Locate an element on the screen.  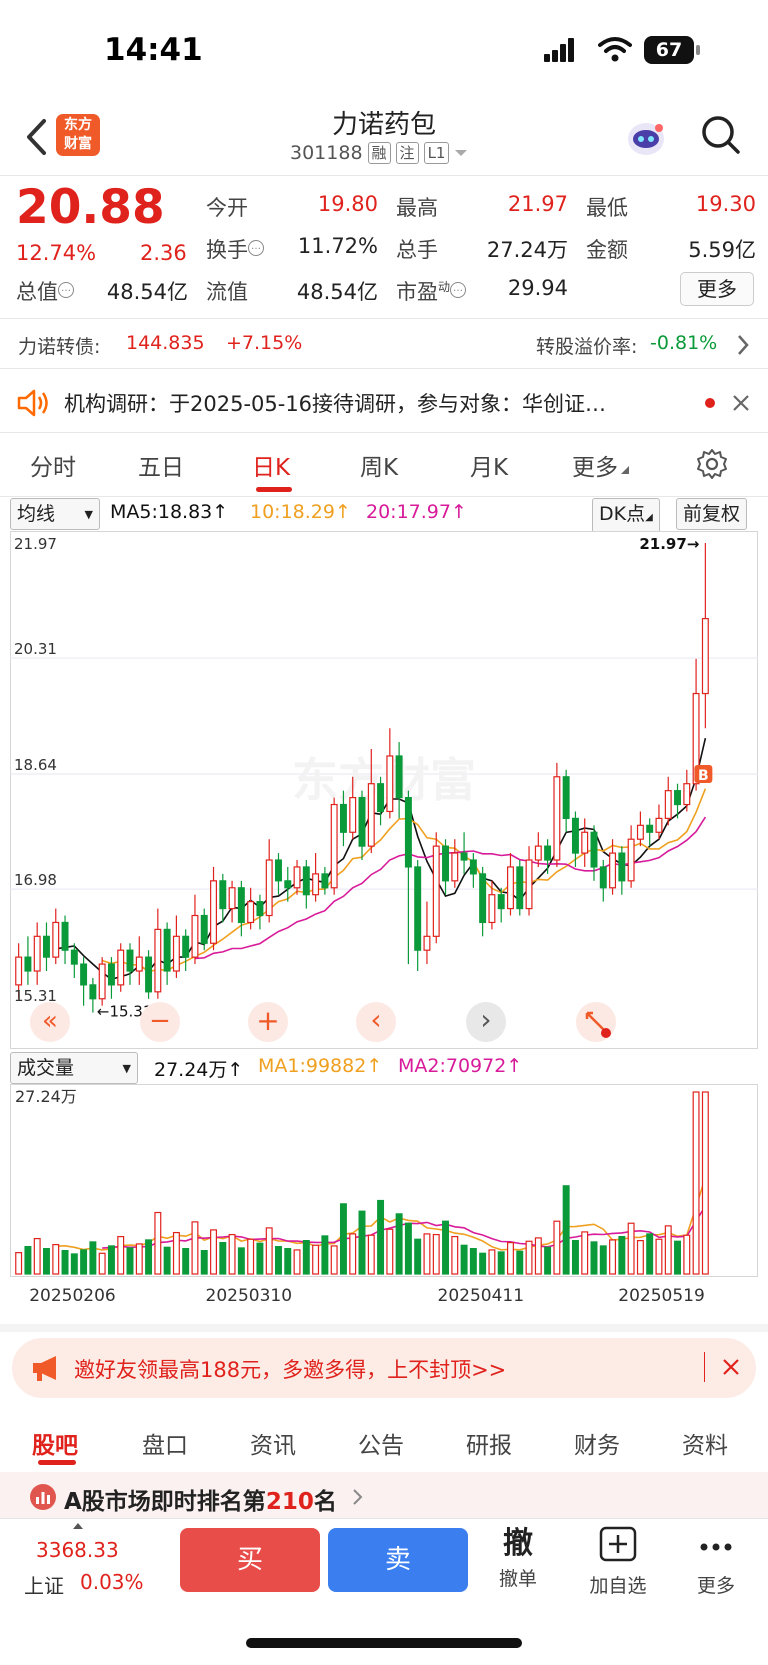
header-divider is located at coordinates (384, 175).